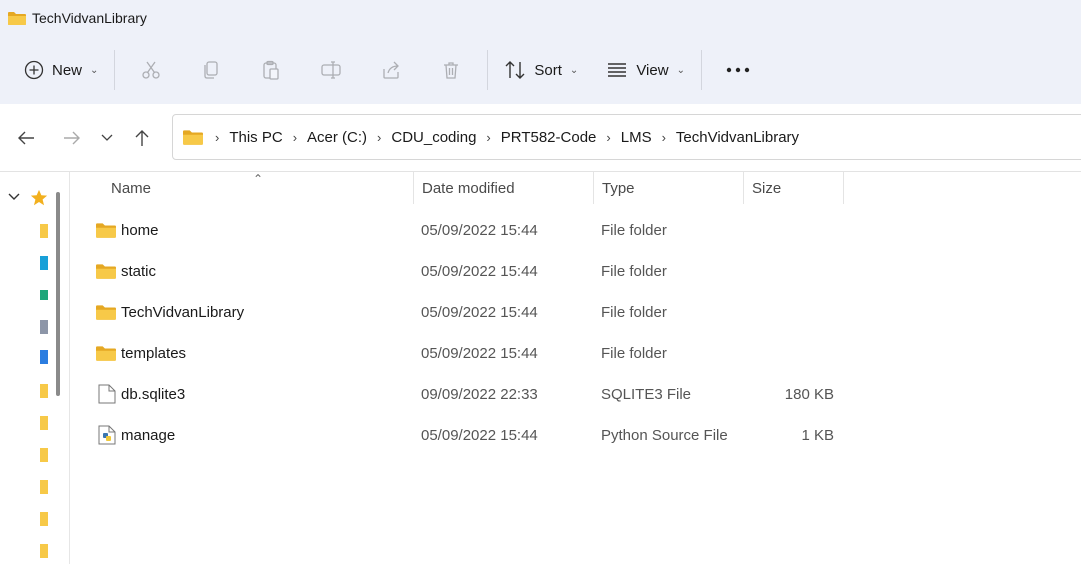 The width and height of the screenshot is (1081, 564). I want to click on sort-button: Sort ⌄, so click(541, 70).